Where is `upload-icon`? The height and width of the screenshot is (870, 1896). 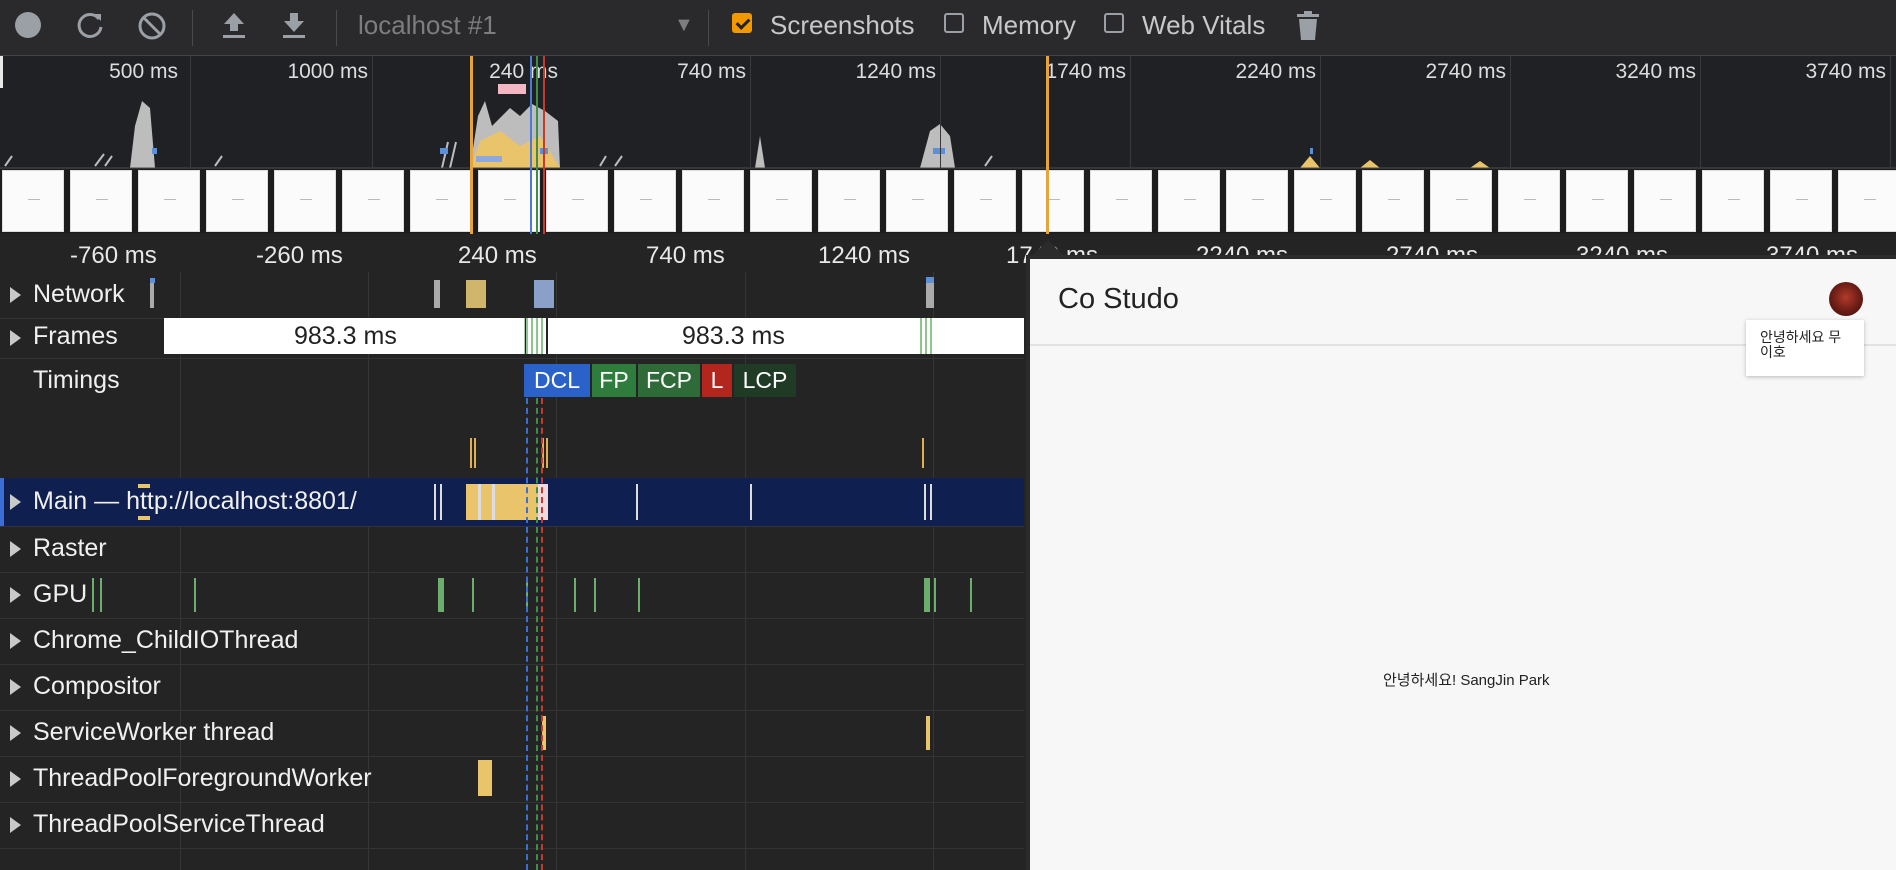 upload-icon is located at coordinates (234, 25).